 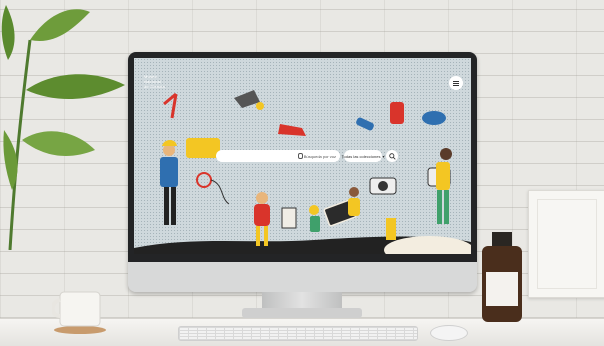 I want to click on collection-select-label: Todas las colecciones, so click(x=361, y=156).